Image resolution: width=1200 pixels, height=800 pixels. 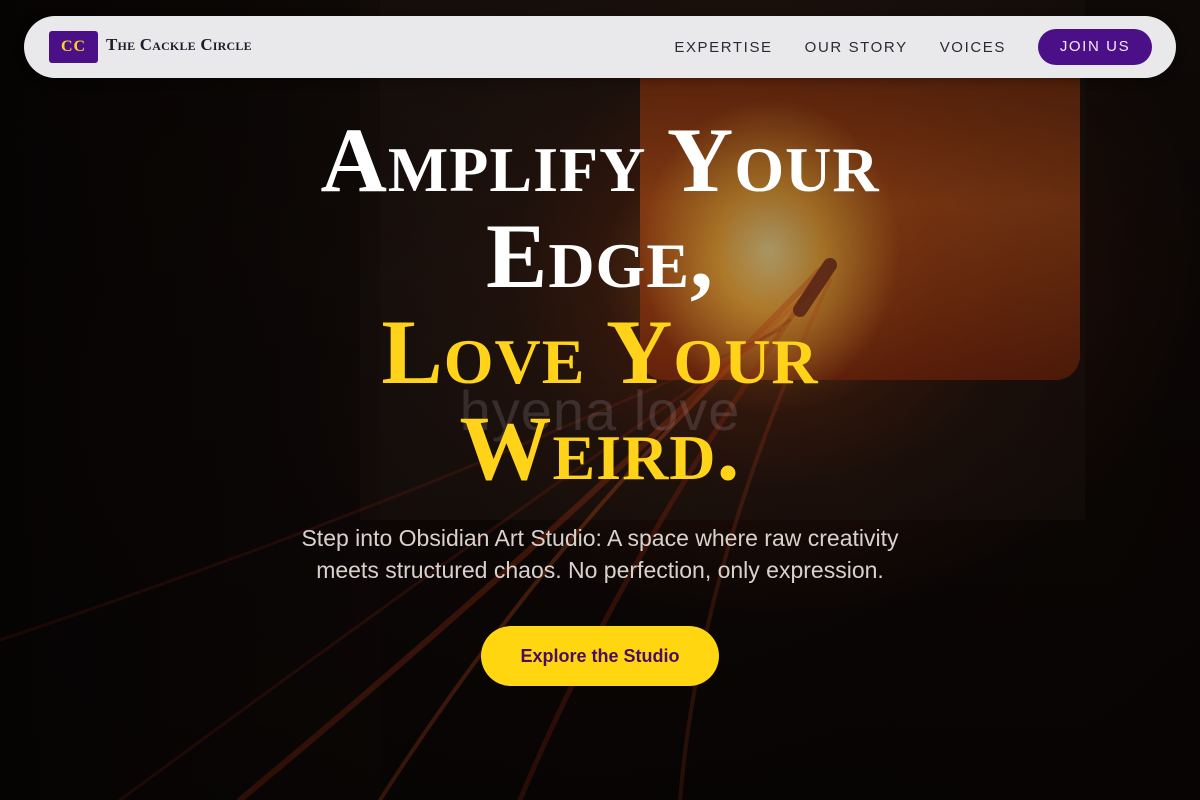 I want to click on nav-link-voices: VOICES, so click(x=973, y=47).